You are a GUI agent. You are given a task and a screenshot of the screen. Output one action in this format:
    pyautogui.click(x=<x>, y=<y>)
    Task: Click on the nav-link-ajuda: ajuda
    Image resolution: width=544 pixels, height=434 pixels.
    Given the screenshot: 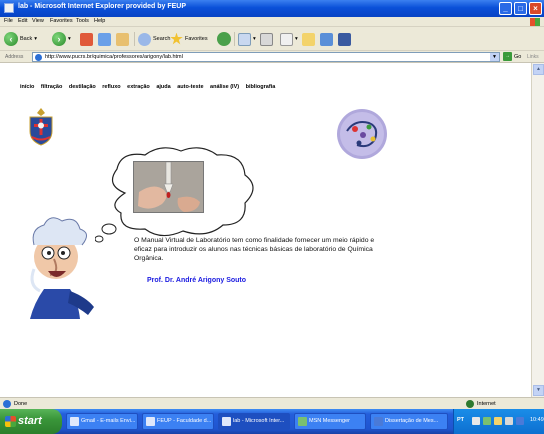 What is the action you would take?
    pyautogui.click(x=163, y=87)
    